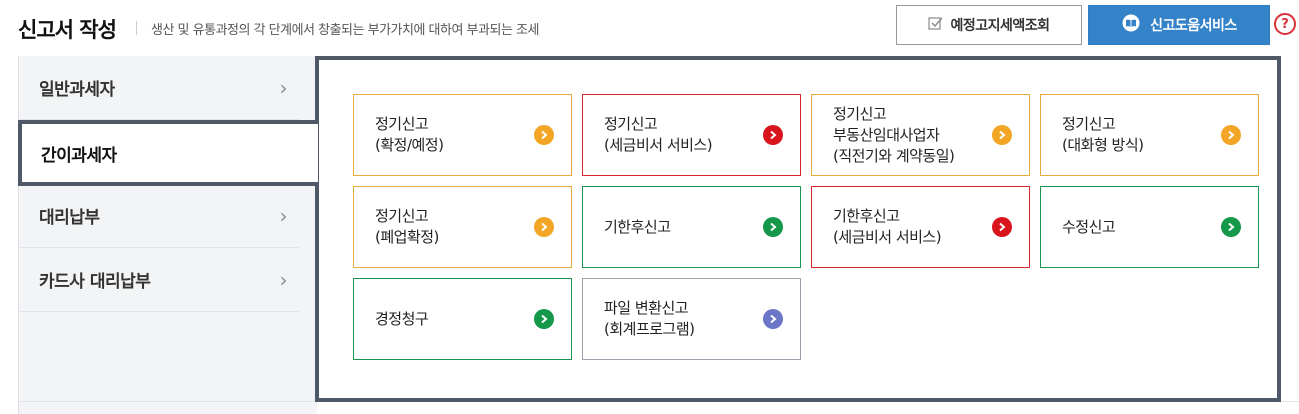  I want to click on prenotice-lookup-button: 예정고지세액조회, so click(989, 25).